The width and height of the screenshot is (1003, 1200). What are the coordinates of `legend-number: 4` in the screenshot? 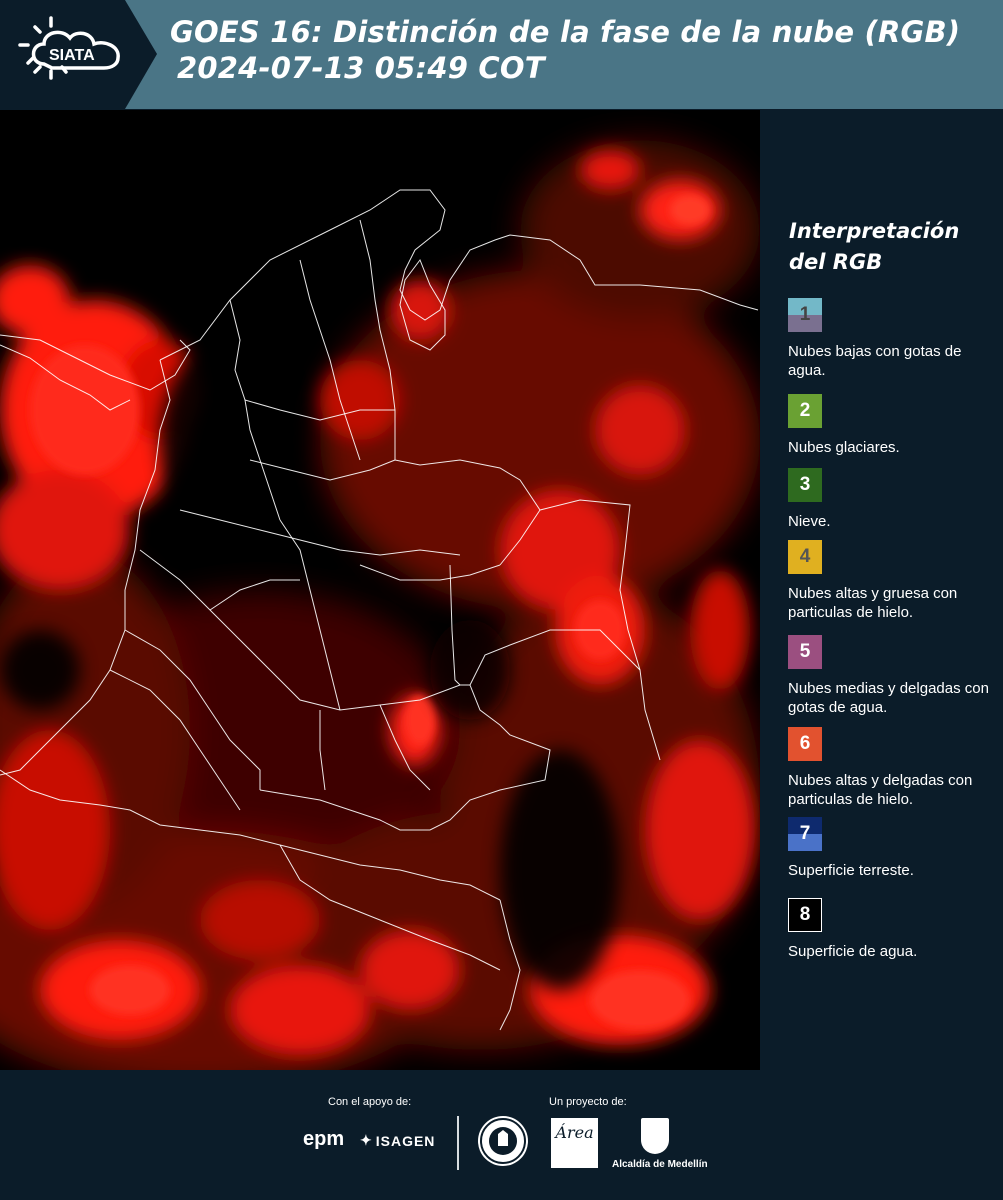 It's located at (805, 556).